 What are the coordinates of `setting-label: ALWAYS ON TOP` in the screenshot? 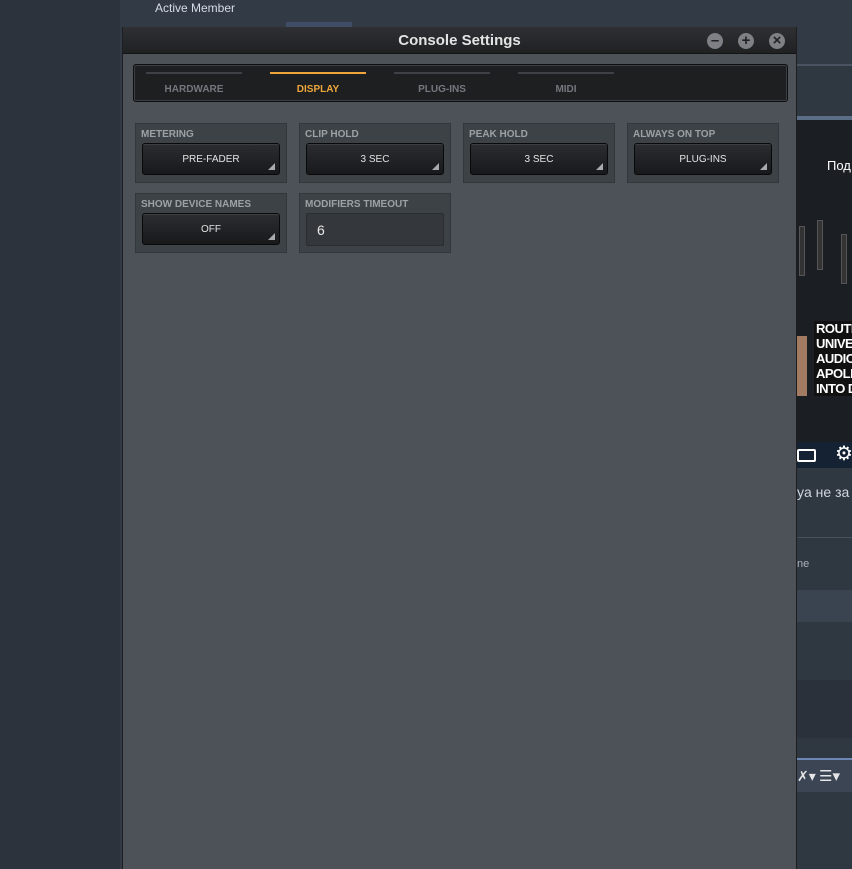 It's located at (674, 134).